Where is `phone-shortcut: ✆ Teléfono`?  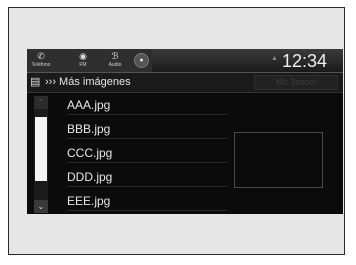
phone-shortcut: ✆ Teléfono is located at coordinates (41, 60).